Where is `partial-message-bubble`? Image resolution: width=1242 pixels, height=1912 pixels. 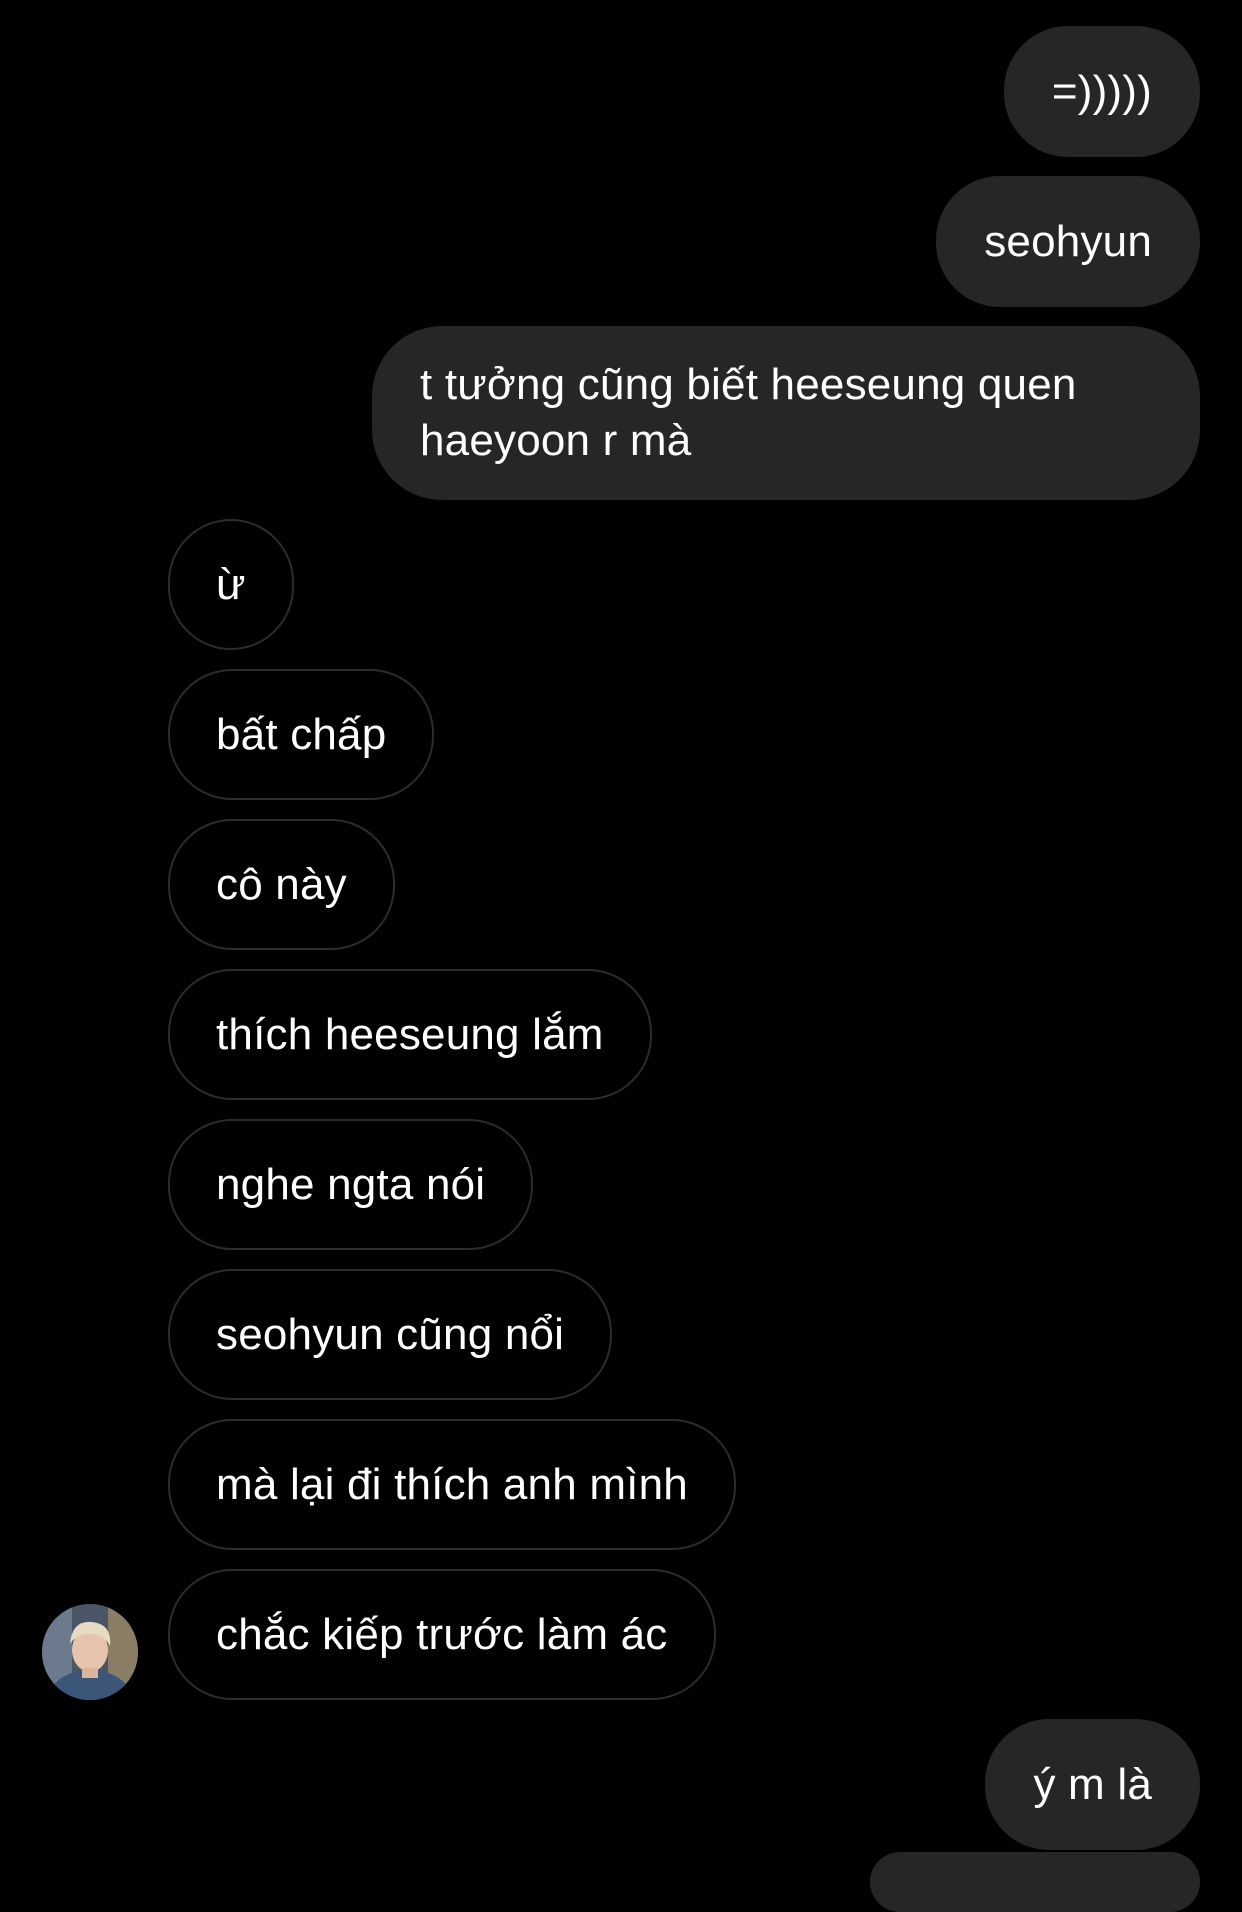
partial-message-bubble is located at coordinates (1035, 1882).